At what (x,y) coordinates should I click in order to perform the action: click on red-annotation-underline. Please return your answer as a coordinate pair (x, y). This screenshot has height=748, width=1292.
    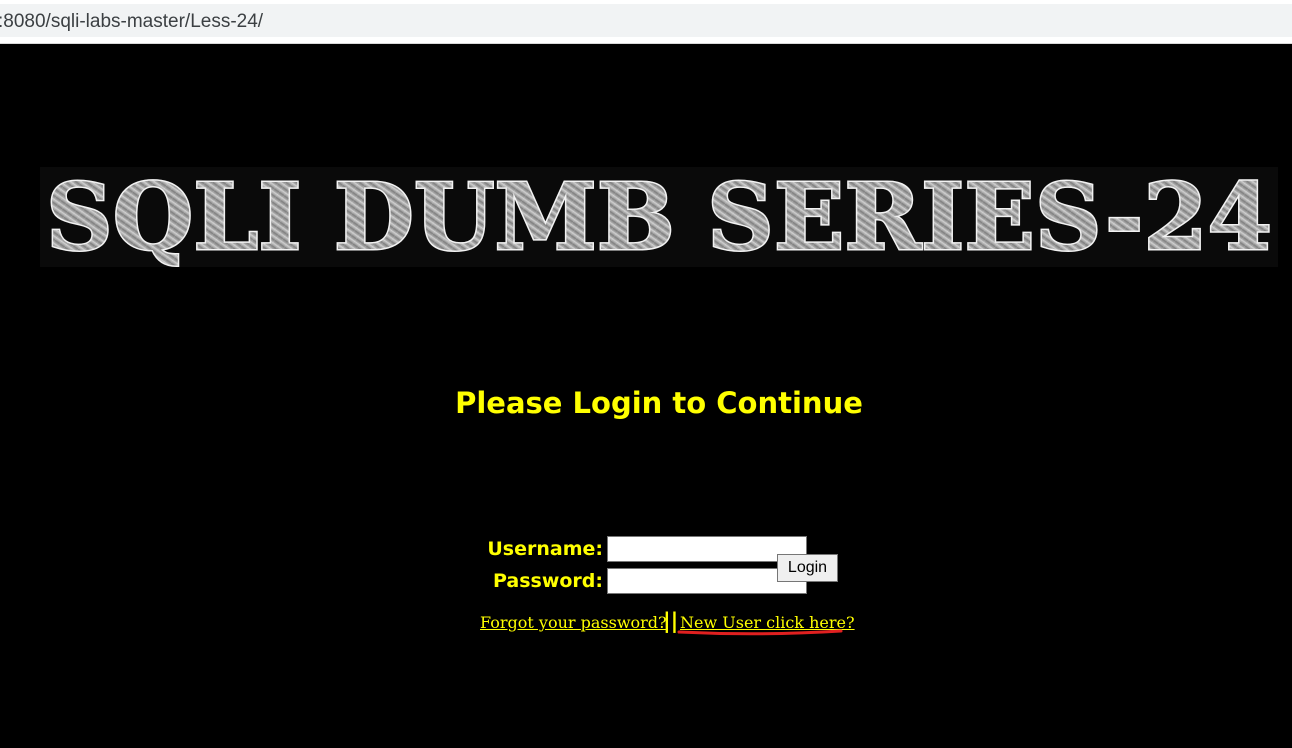
    Looking at the image, I should click on (760, 632).